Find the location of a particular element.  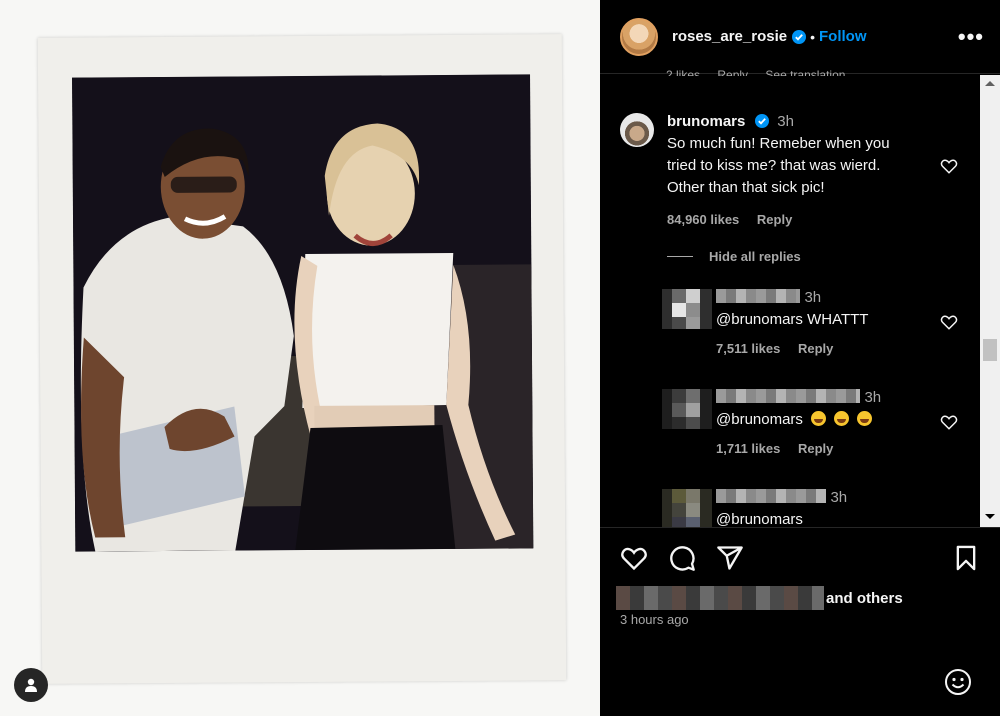

liked-by-row: and others is located at coordinates (759, 598).